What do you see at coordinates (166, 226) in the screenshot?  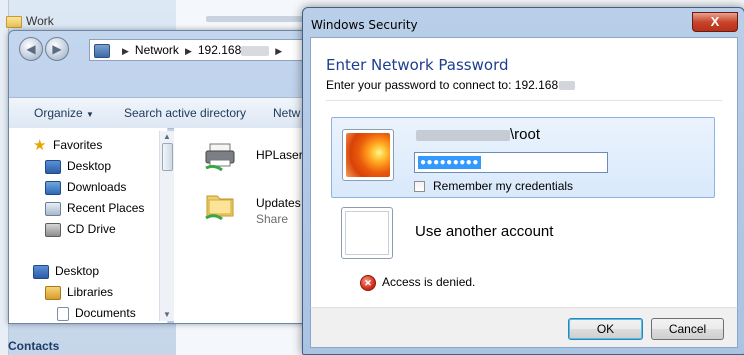 I see `navigation-scrollbar: ▲ ▼` at bounding box center [166, 226].